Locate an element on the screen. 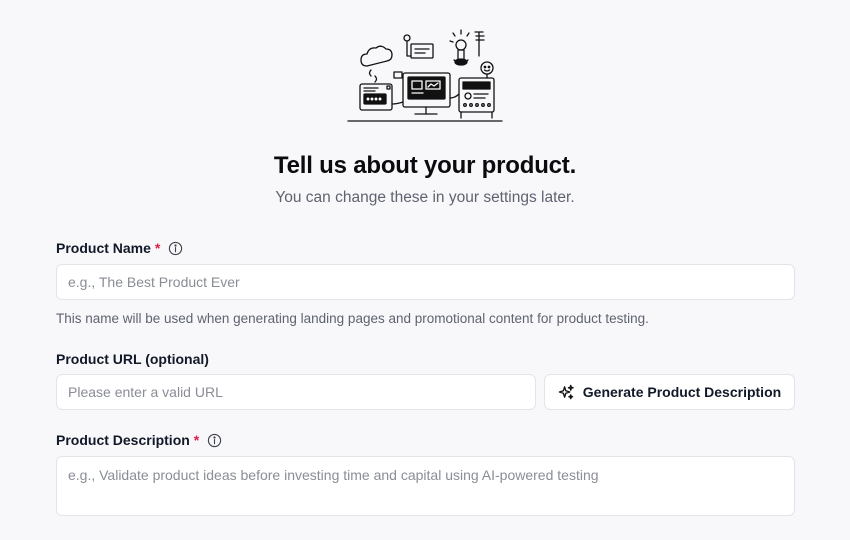 This screenshot has height=540, width=850. product-url-label: Product URL (optional) is located at coordinates (132, 359).